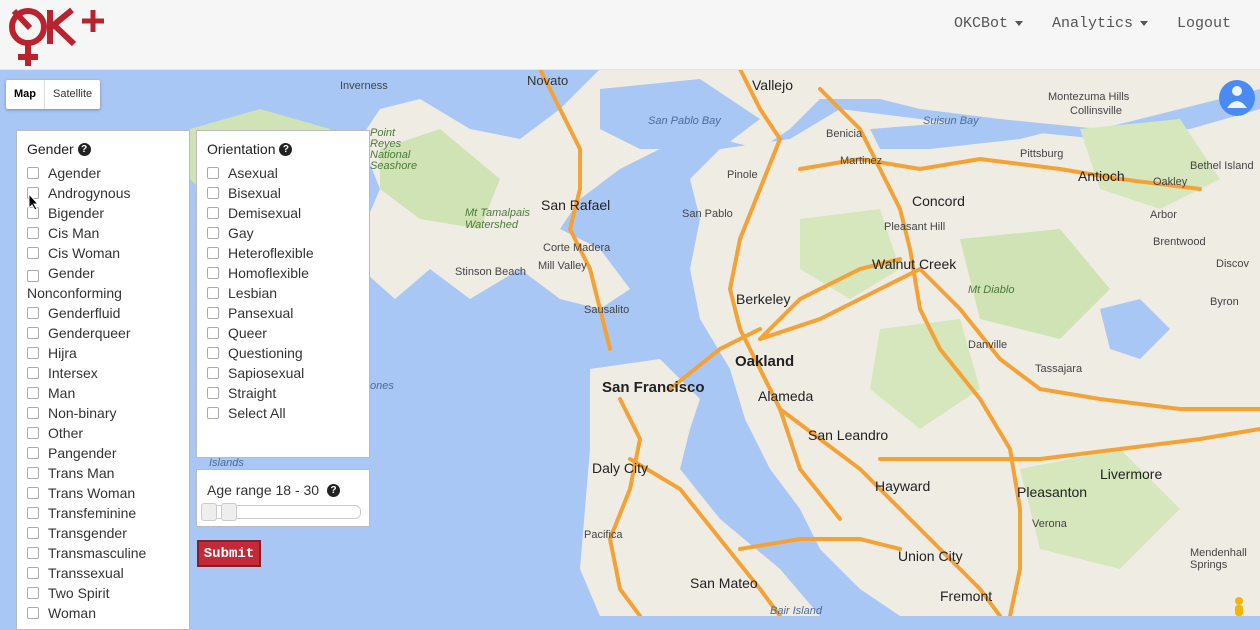 This screenshot has width=1260, height=630. Describe the element at coordinates (288, 393) in the screenshot. I see `orientation-option: Straight` at that location.